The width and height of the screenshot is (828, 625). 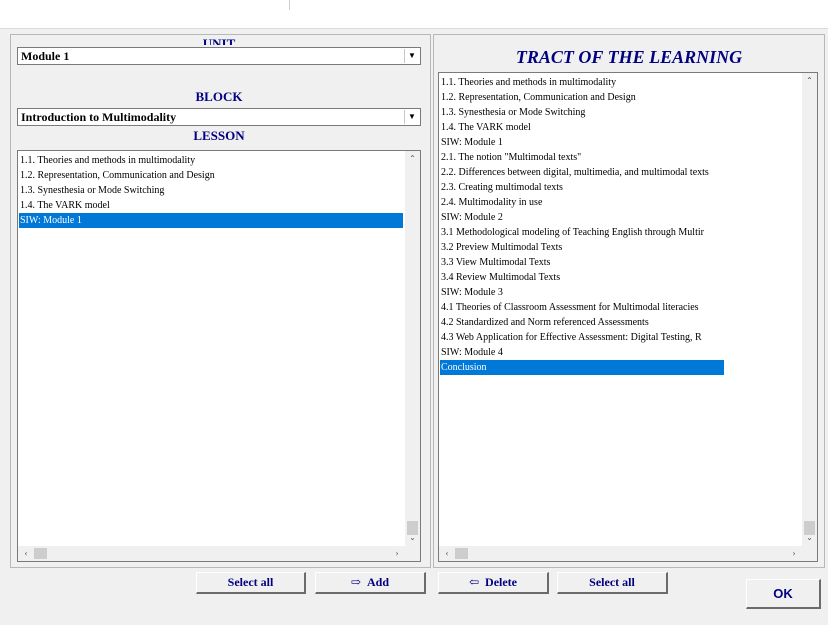 I want to click on tract-list-item: SIW: Module 3, so click(x=582, y=292).